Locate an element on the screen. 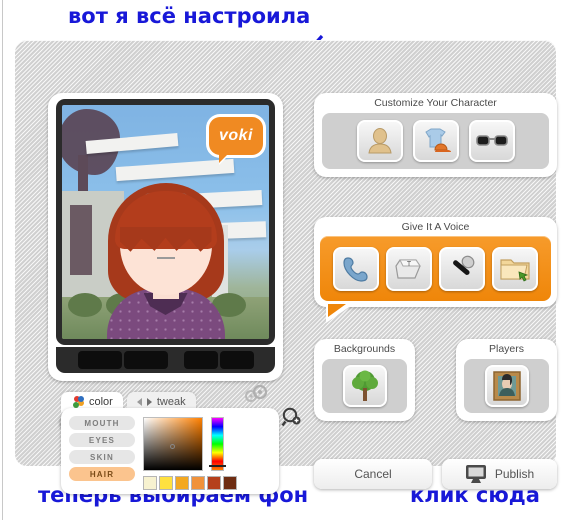  tree-icon is located at coordinates (364, 385).